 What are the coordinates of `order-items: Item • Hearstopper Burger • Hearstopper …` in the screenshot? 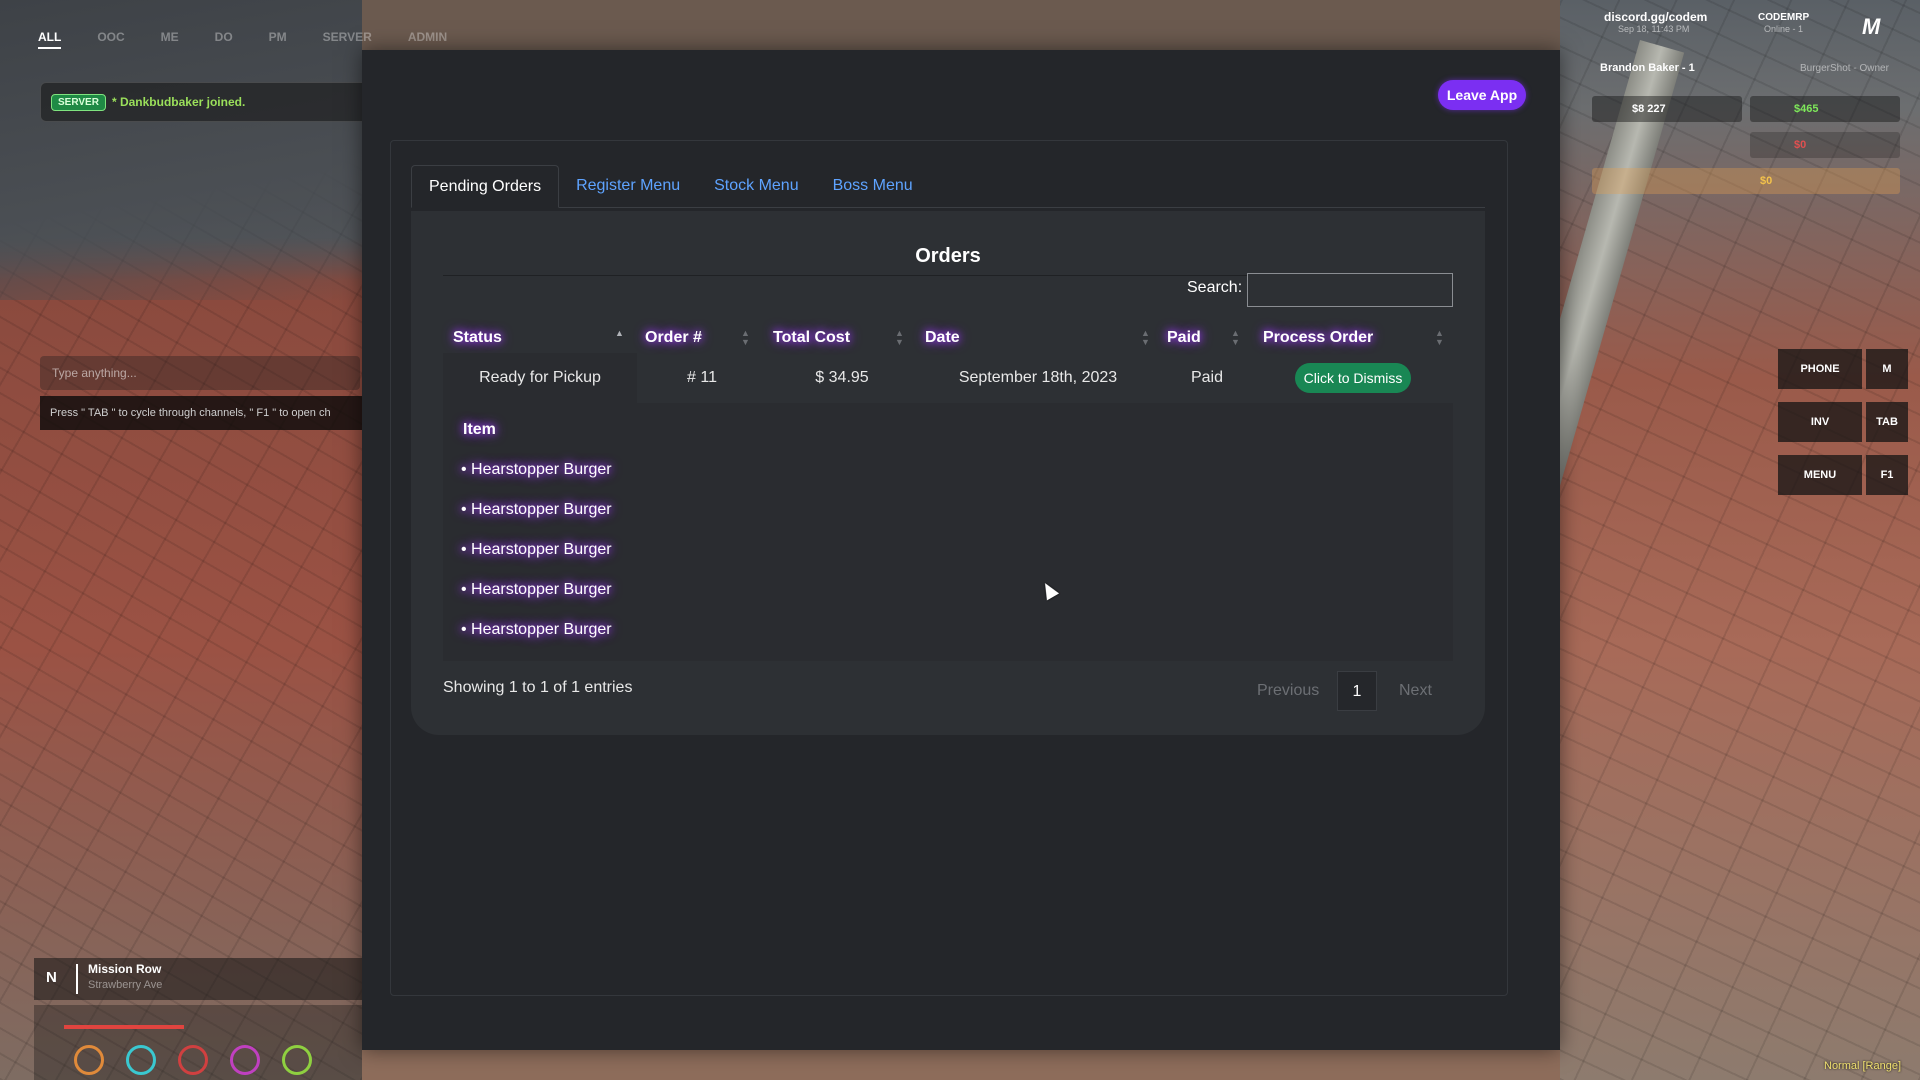 It's located at (948, 532).